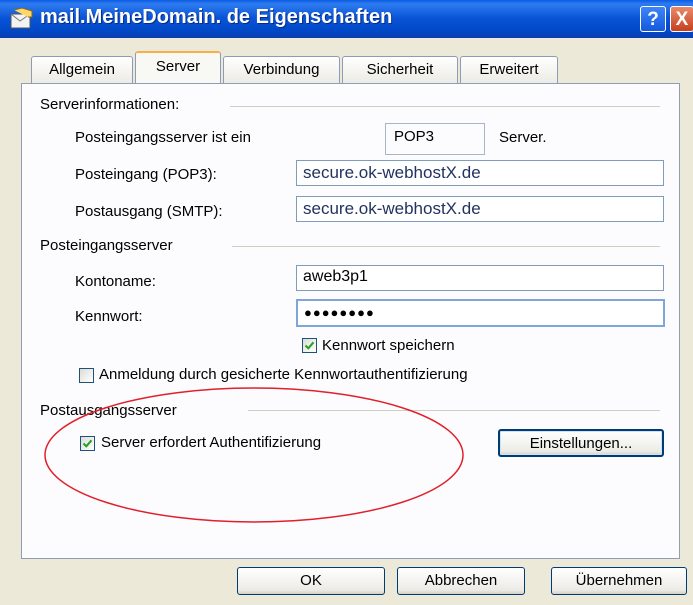 This screenshot has width=693, height=605. I want to click on close-button: X, so click(681, 19).